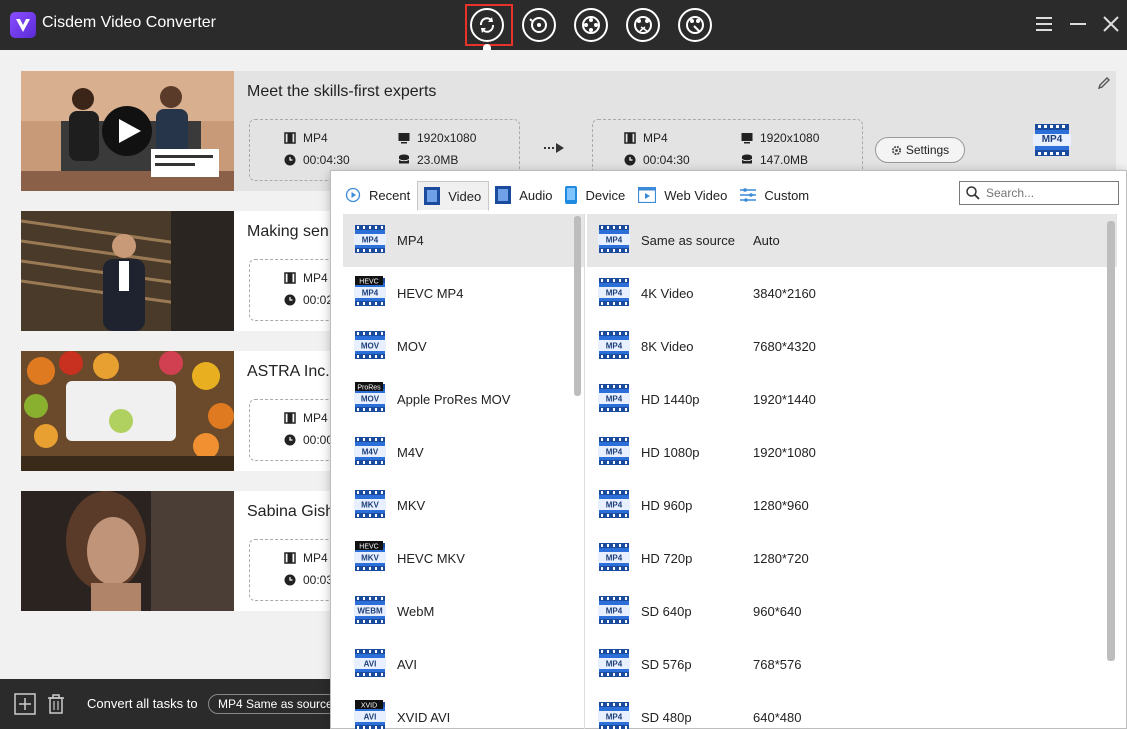 The height and width of the screenshot is (729, 1127). Describe the element at coordinates (1078, 24) in the screenshot. I see `minimize-button` at that location.